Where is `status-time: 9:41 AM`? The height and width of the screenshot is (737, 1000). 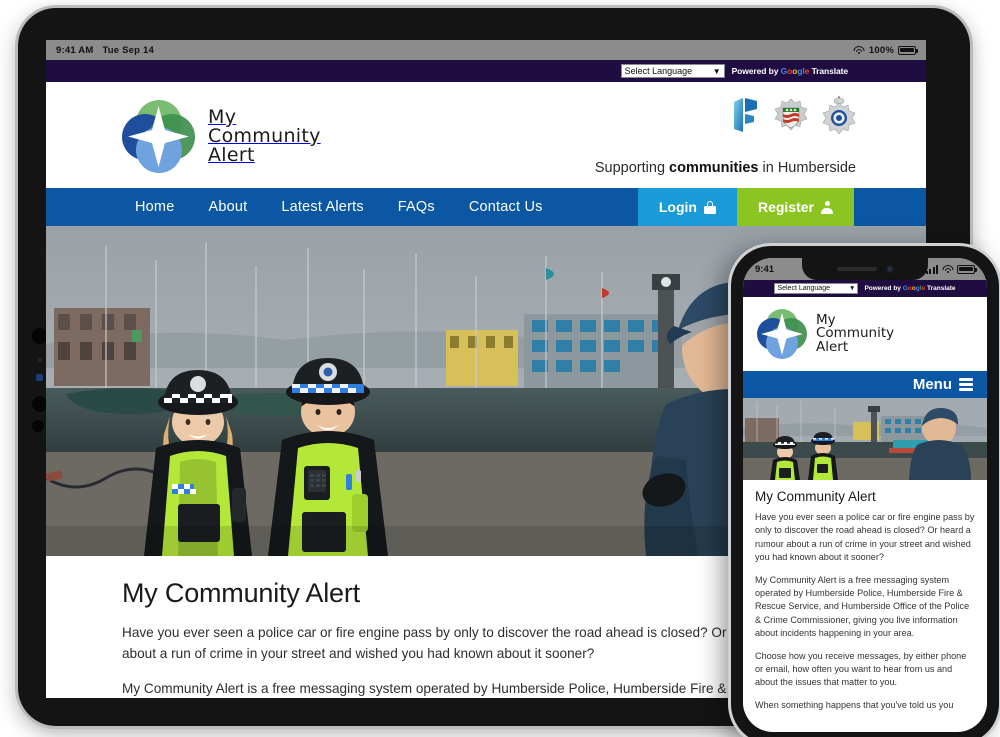 status-time: 9:41 AM is located at coordinates (75, 50).